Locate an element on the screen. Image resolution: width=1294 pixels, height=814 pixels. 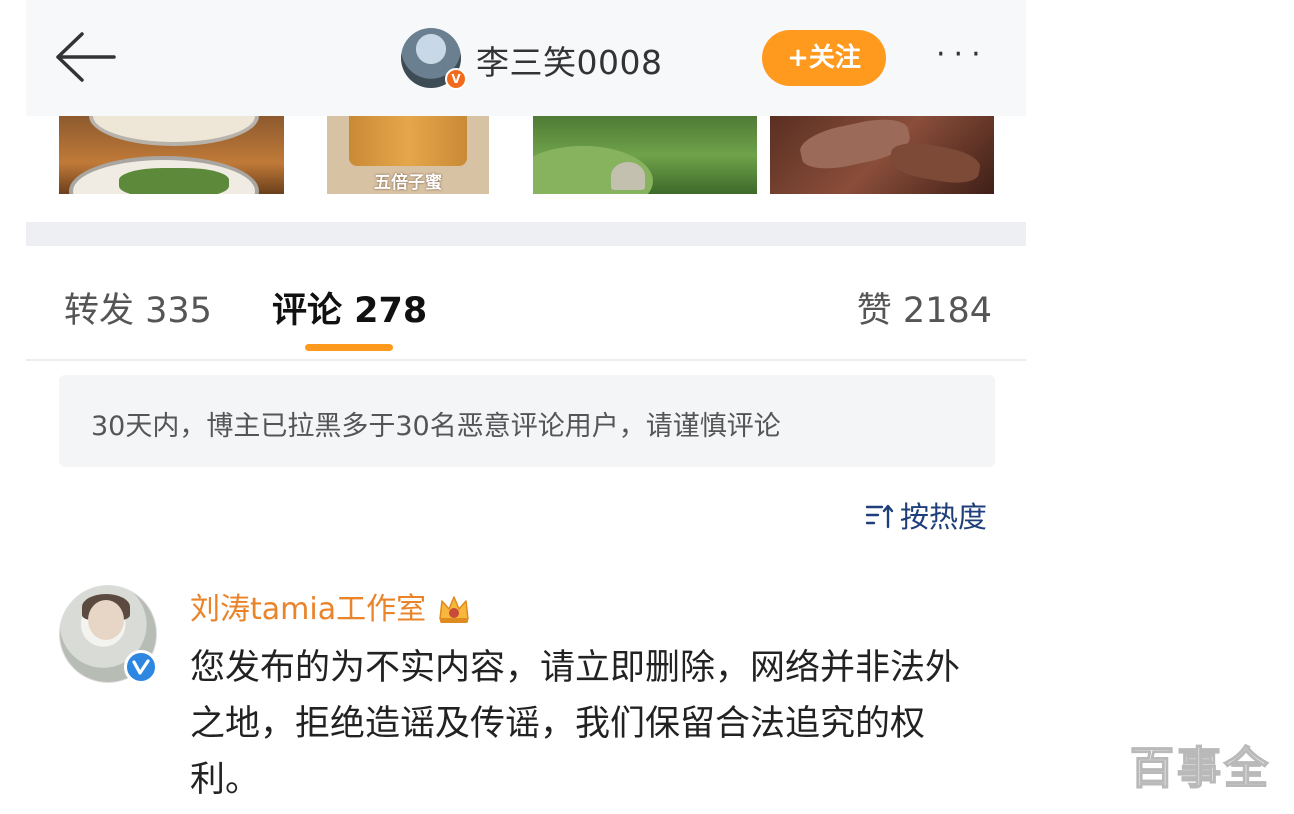
jar-label: 五倍子蜜 is located at coordinates (408, 183).